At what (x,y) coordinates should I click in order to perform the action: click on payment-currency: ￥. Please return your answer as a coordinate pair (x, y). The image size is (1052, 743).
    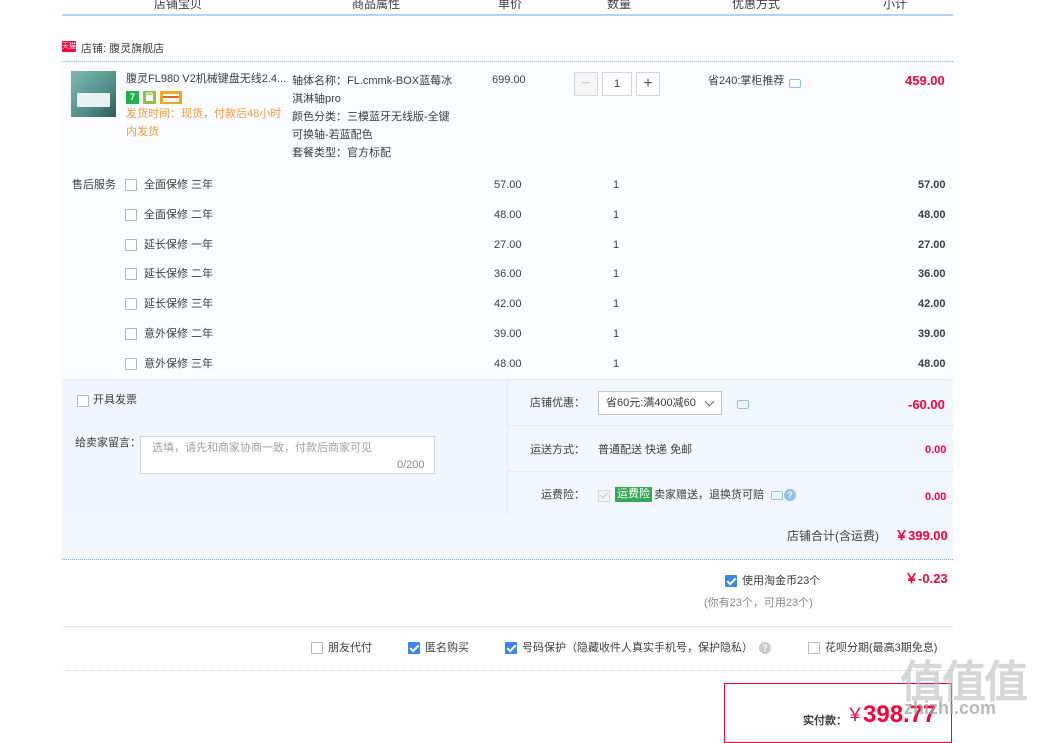
    Looking at the image, I should click on (855, 715).